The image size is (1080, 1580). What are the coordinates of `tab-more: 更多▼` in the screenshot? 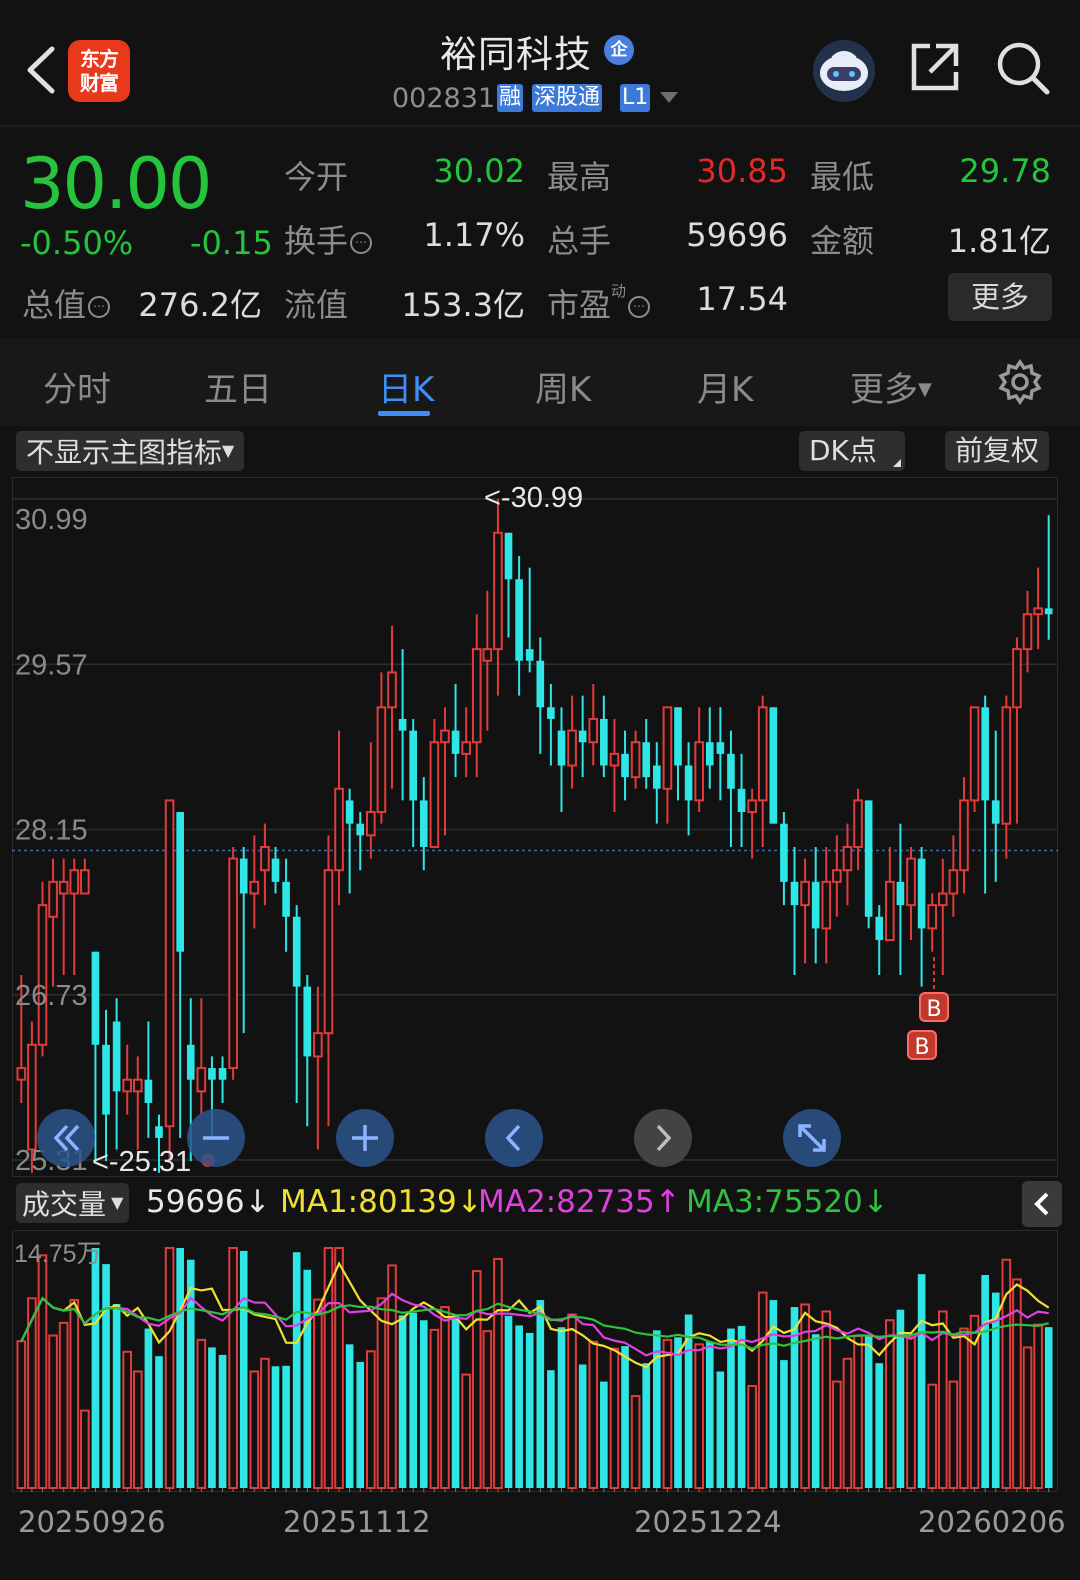 It's located at (891, 386).